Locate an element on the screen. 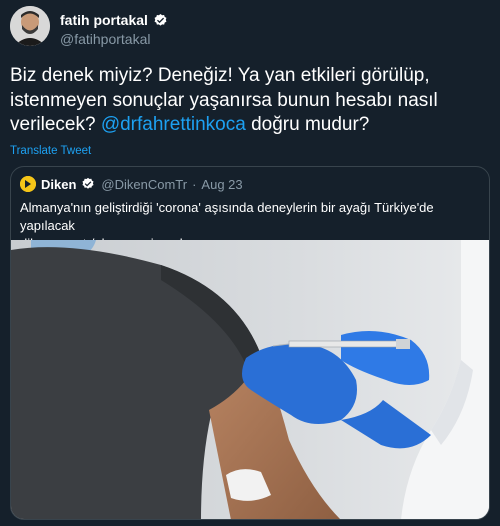 Image resolution: width=500 pixels, height=526 pixels. quote-author-handle: @DikenComTr is located at coordinates (144, 184).